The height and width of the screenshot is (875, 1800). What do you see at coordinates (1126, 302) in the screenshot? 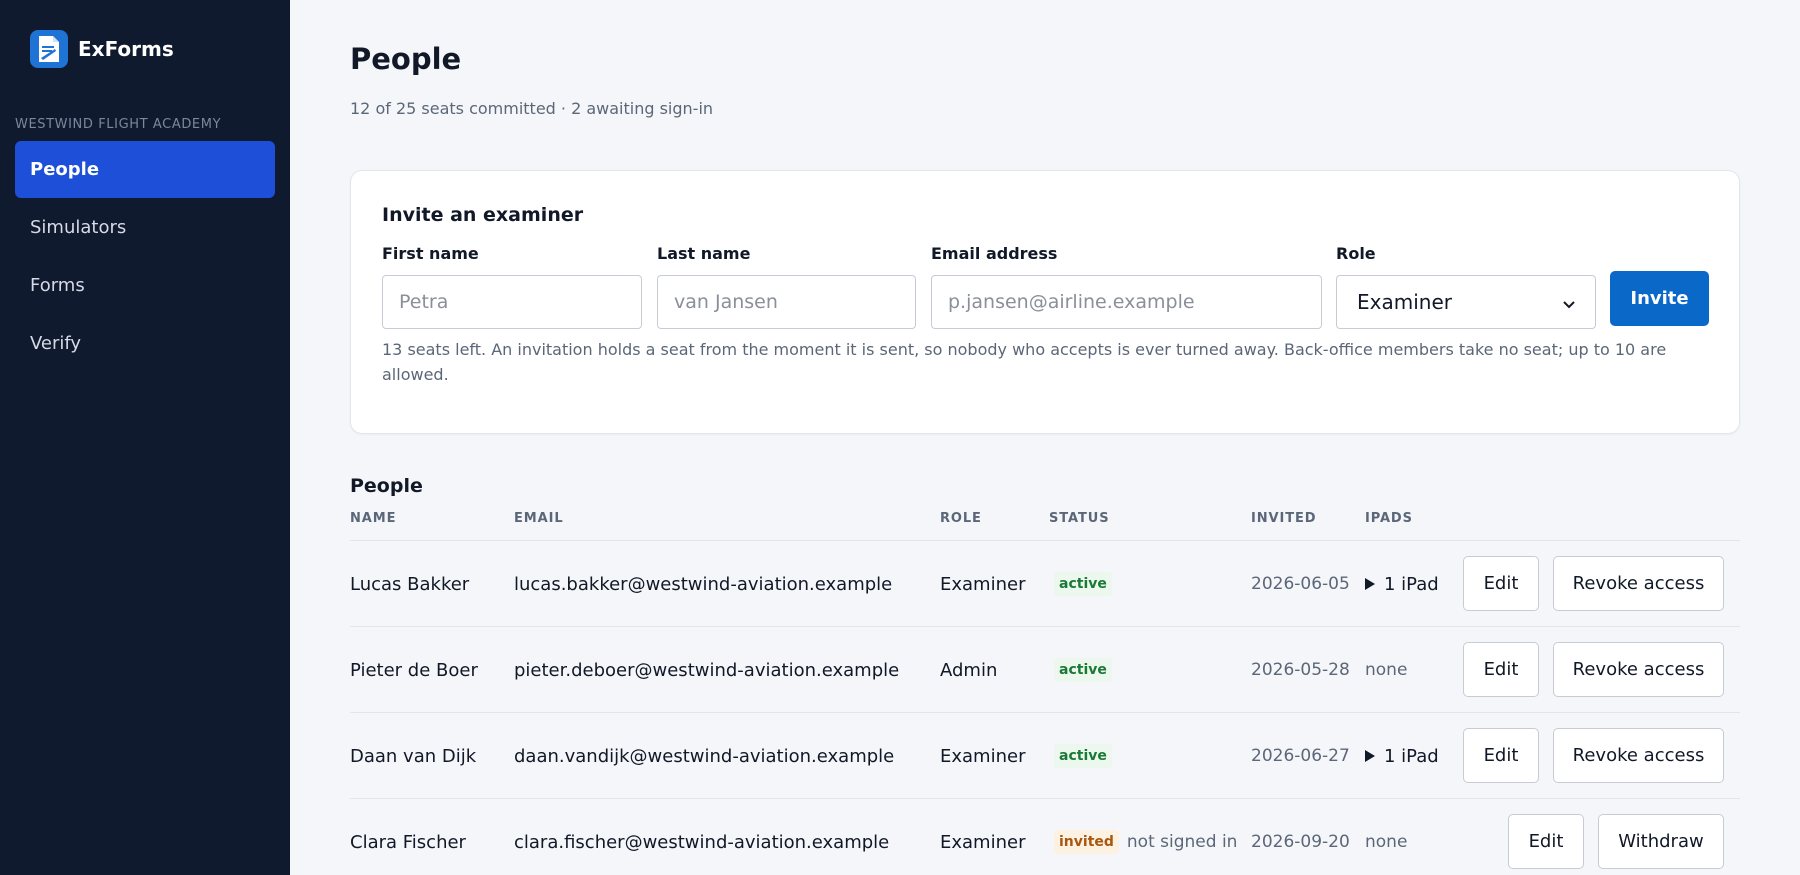
I see `email-input` at bounding box center [1126, 302].